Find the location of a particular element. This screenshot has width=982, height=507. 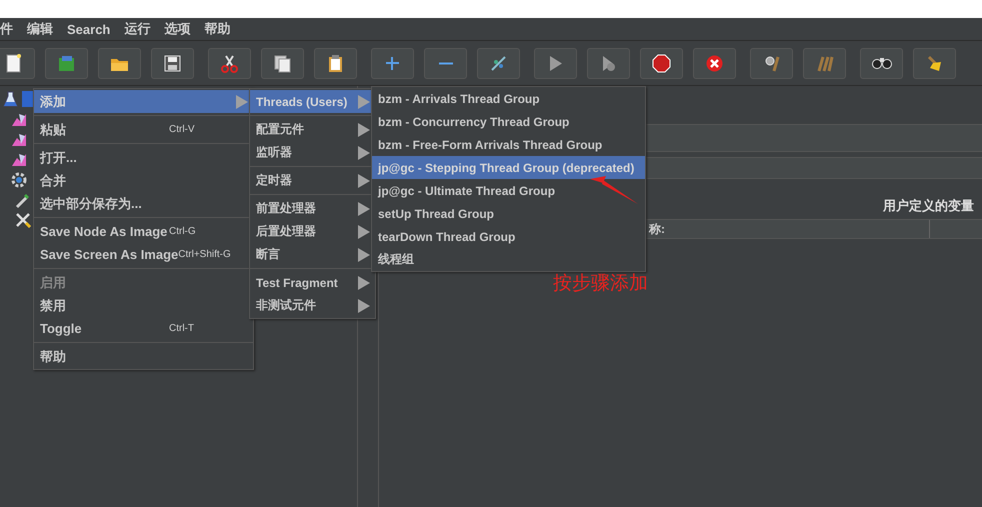

menu-item-label: Toggle is located at coordinates (61, 328).